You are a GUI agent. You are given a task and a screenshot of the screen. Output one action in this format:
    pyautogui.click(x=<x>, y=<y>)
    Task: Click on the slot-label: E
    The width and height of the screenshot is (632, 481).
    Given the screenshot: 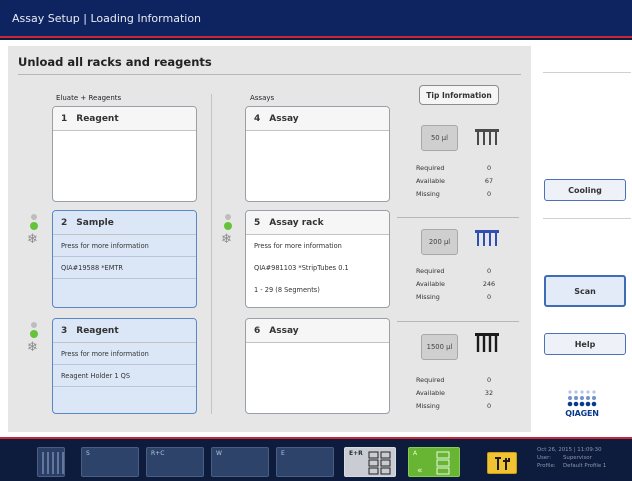 What is the action you would take?
    pyautogui.click(x=283, y=453)
    